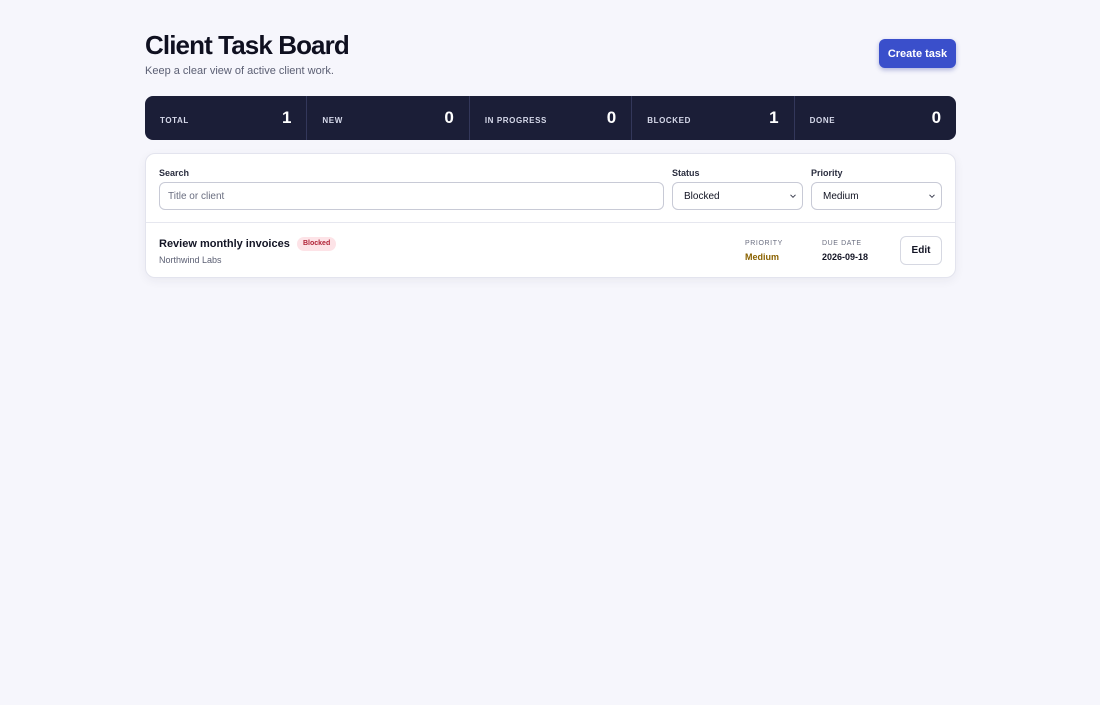  Describe the element at coordinates (762, 257) in the screenshot. I see `priority-meta-value: Medium` at that location.